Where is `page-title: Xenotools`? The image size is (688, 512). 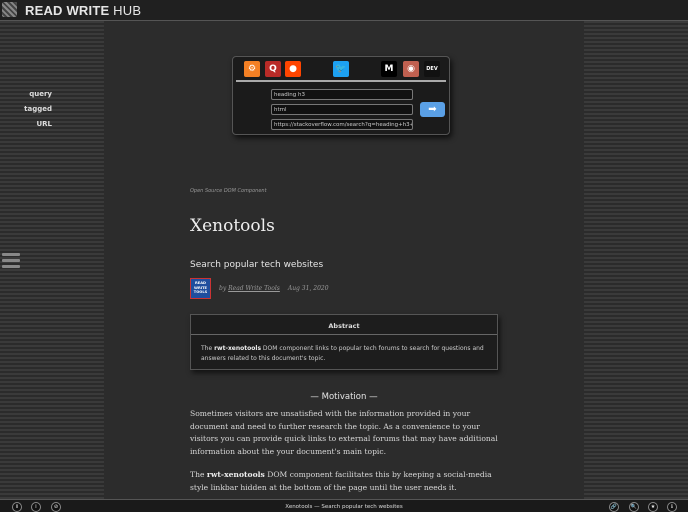 page-title: Xenotools is located at coordinates (232, 226).